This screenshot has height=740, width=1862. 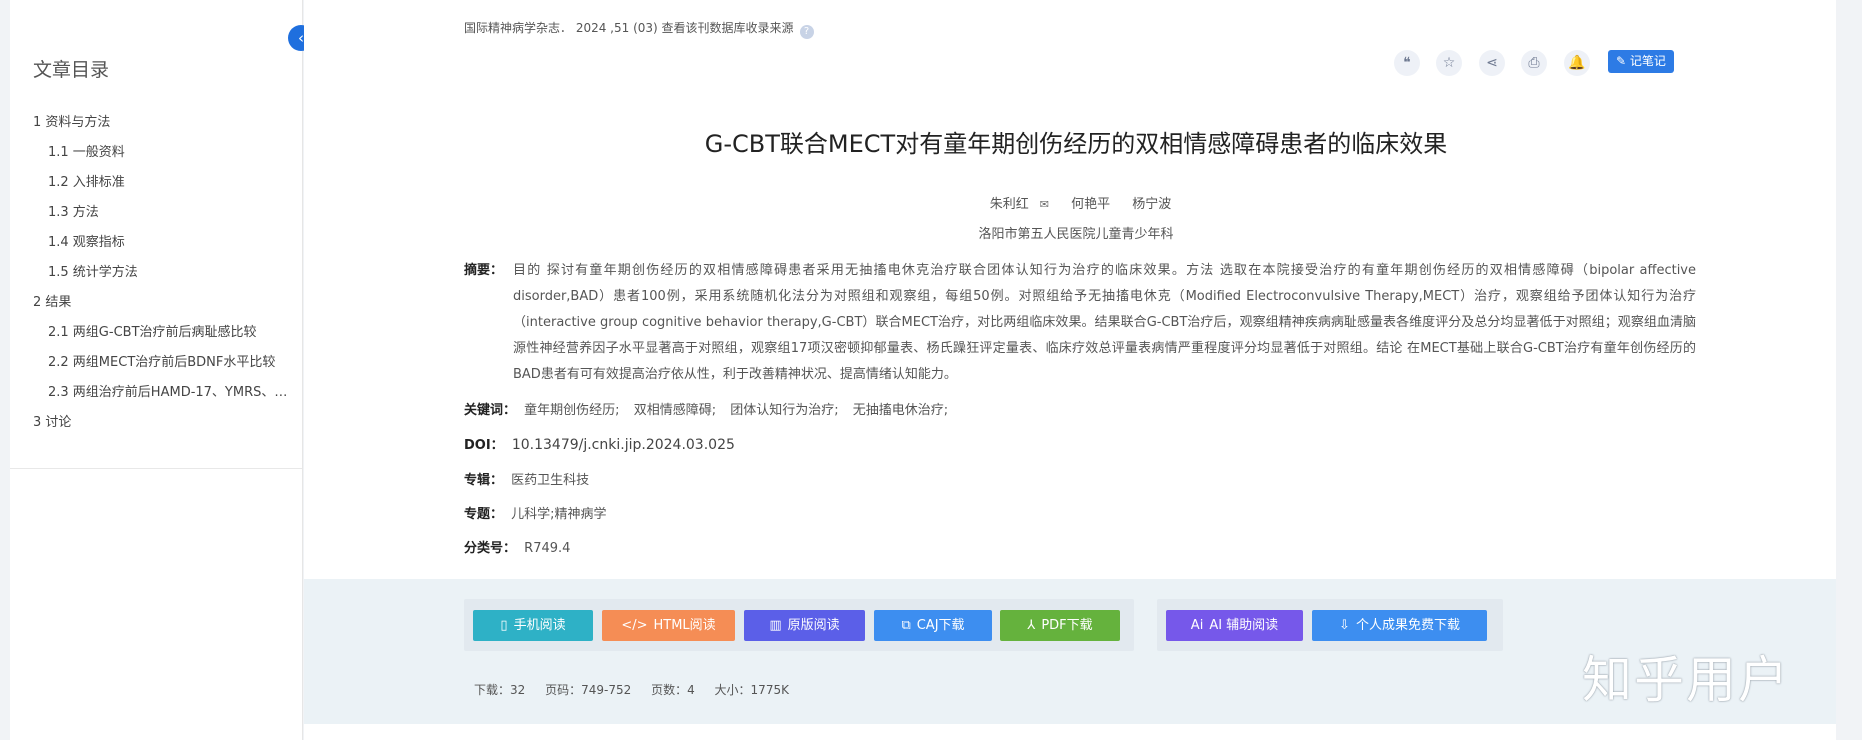 I want to click on affiliation: 洛阳市第五人民医院儿童青少年科, so click(x=1076, y=232).